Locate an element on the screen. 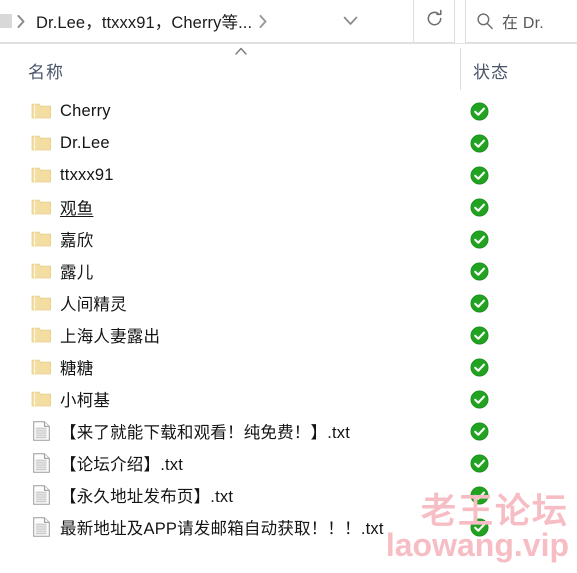  file-row-label: 糖糖 is located at coordinates (76, 367).